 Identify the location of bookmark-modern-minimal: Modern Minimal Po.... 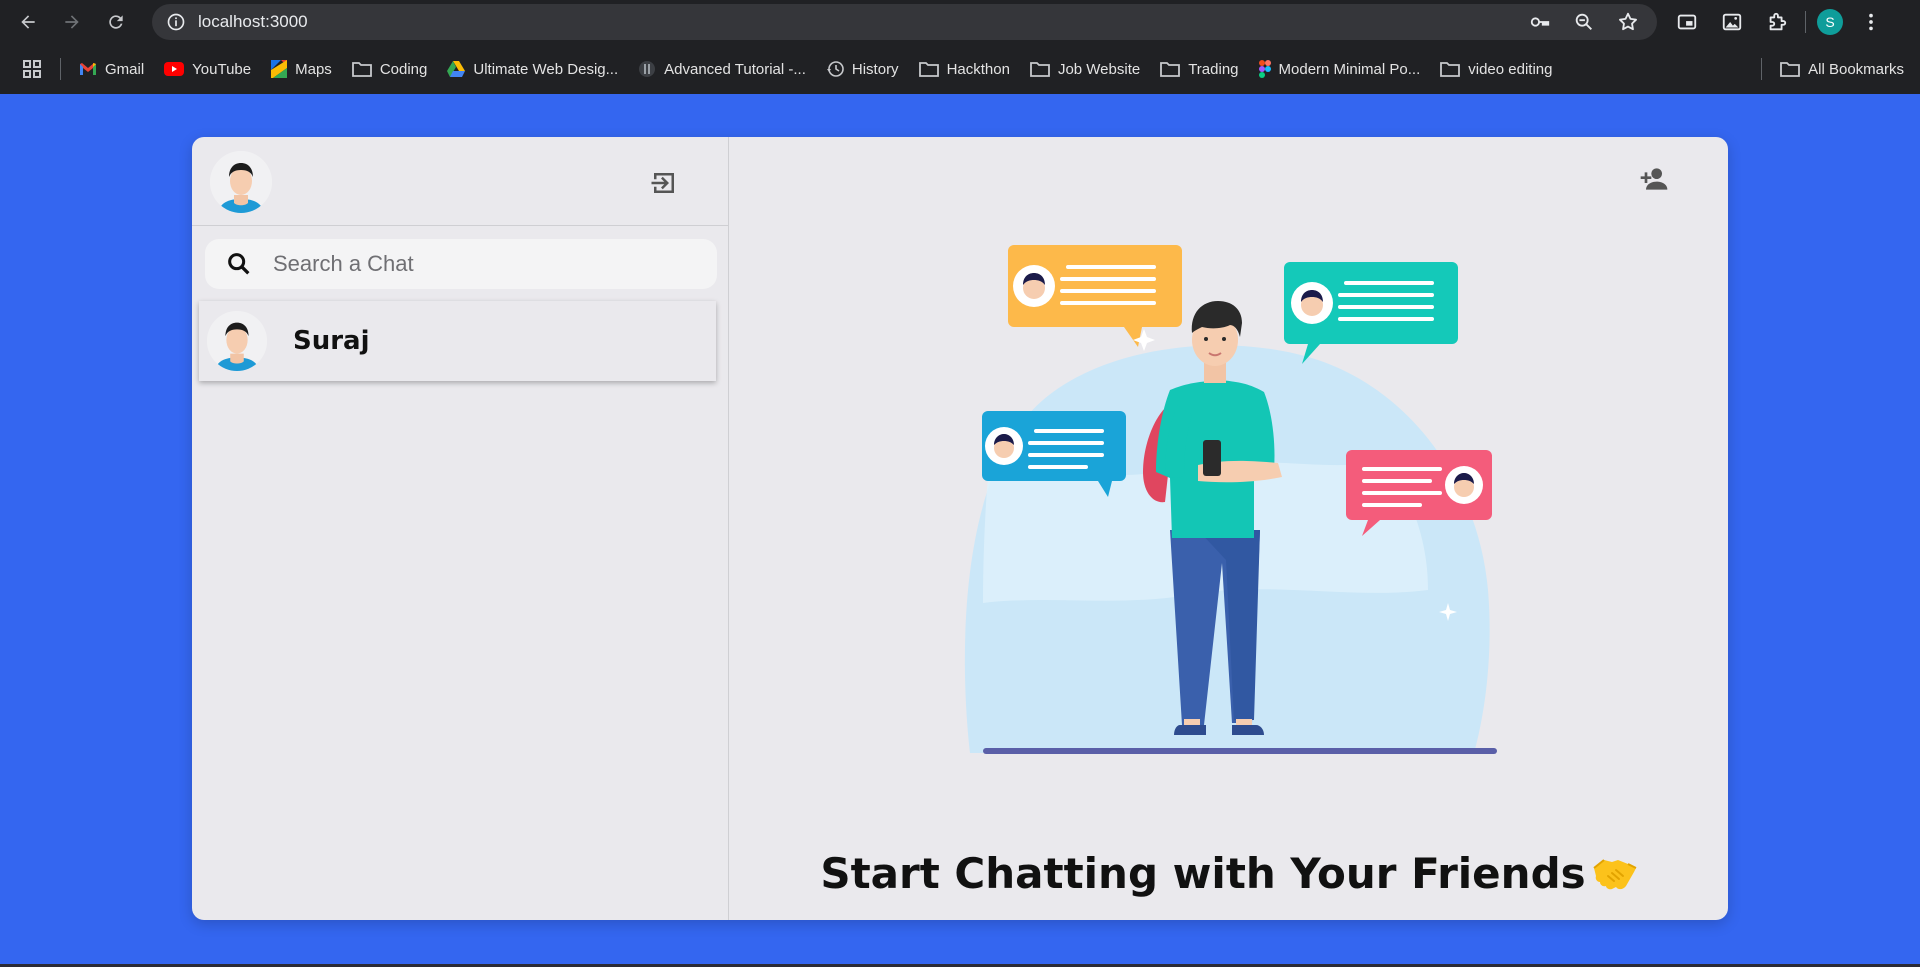
(1339, 69).